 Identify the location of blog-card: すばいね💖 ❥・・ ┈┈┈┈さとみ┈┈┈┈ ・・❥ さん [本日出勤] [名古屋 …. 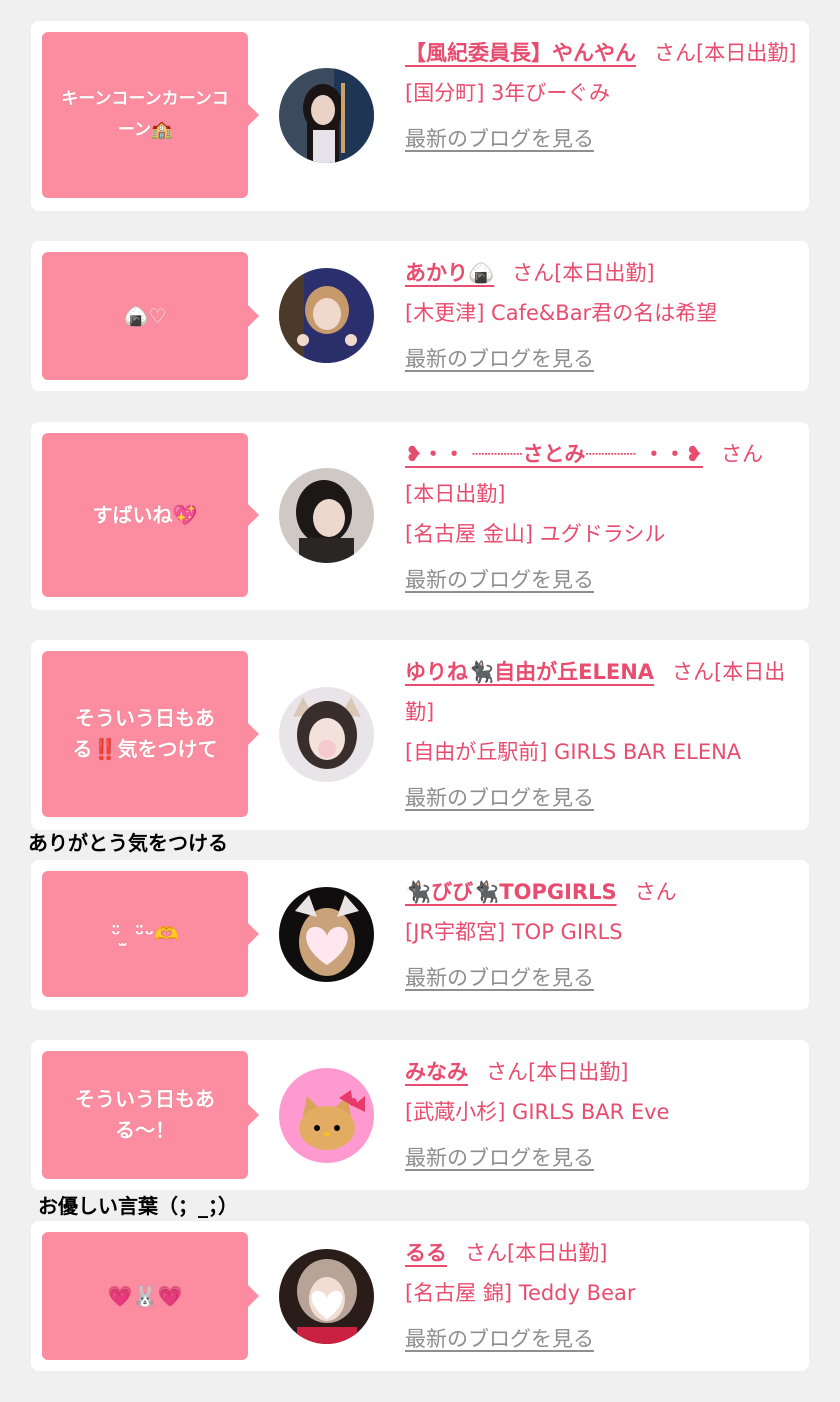
(420, 516).